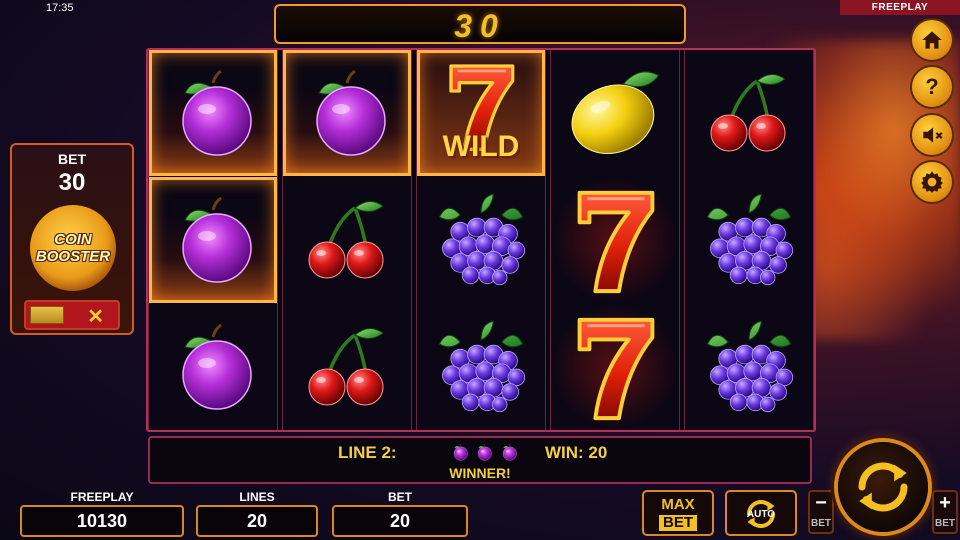  I want to click on close-icon: ✕, so click(95, 317).